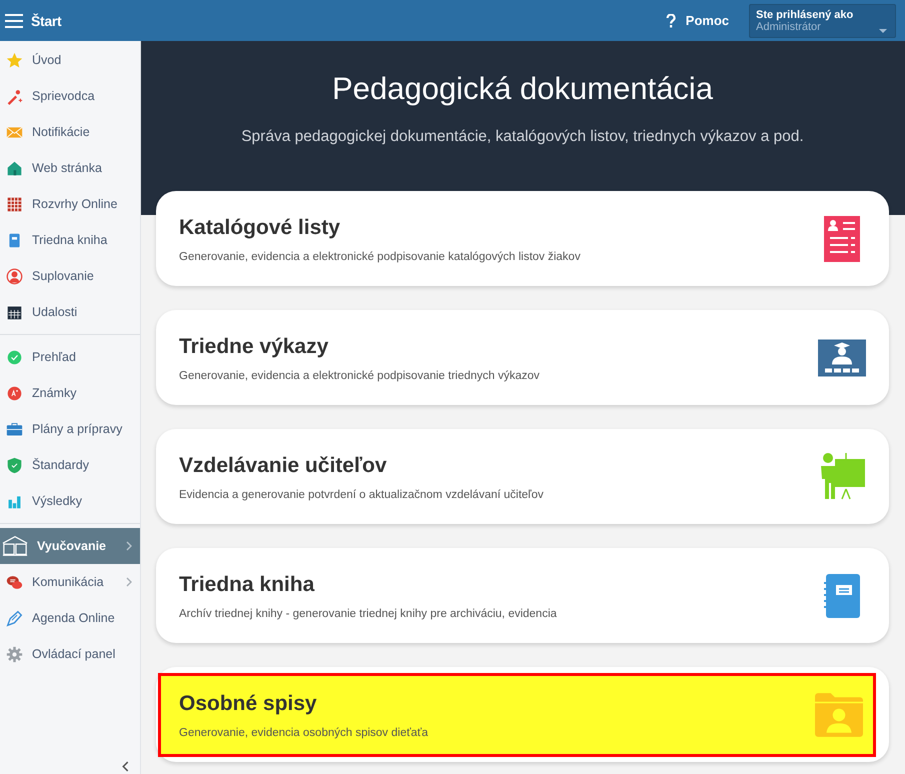 This screenshot has width=905, height=774. I want to click on card-description: Evidencia a generovanie potvrdení o aktualizačnom vzdelávaní učiteľov, so click(362, 494).